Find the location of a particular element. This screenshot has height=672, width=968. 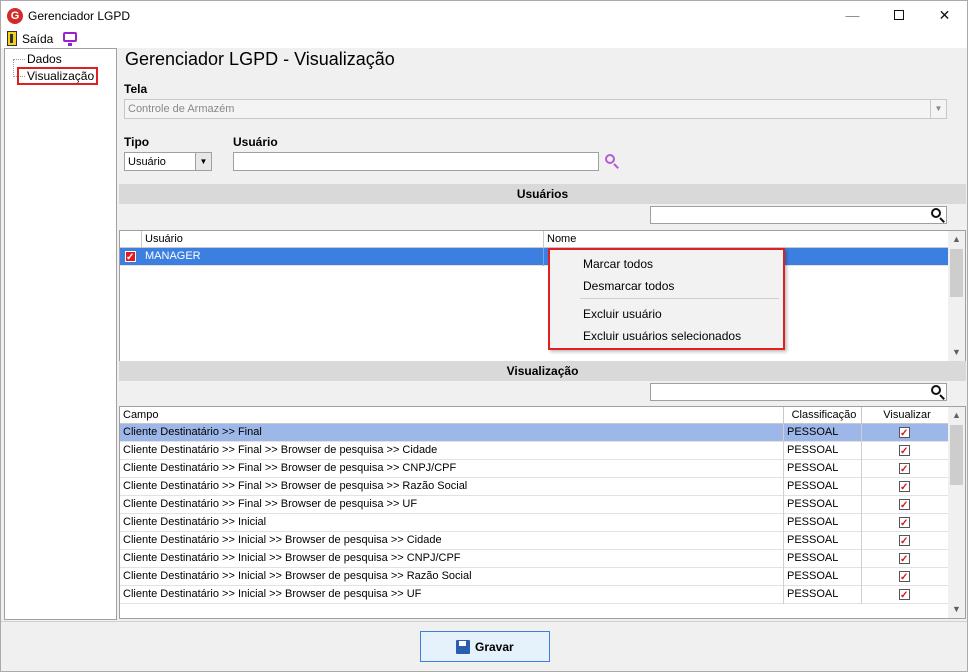

table-row: Cliente Destinatário >> Final PESSOAL is located at coordinates (534, 433).